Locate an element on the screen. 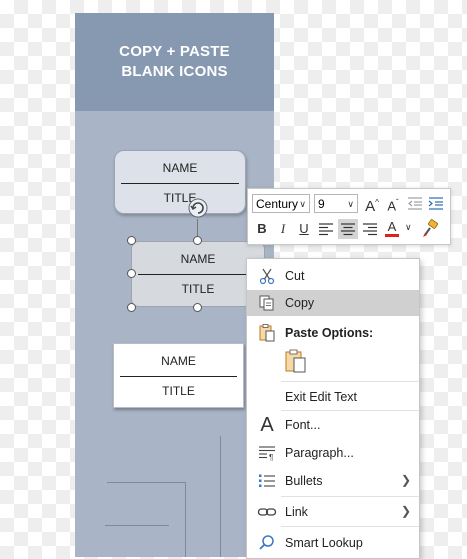 The height and width of the screenshot is (559, 467). italic-button: I is located at coordinates (283, 229).